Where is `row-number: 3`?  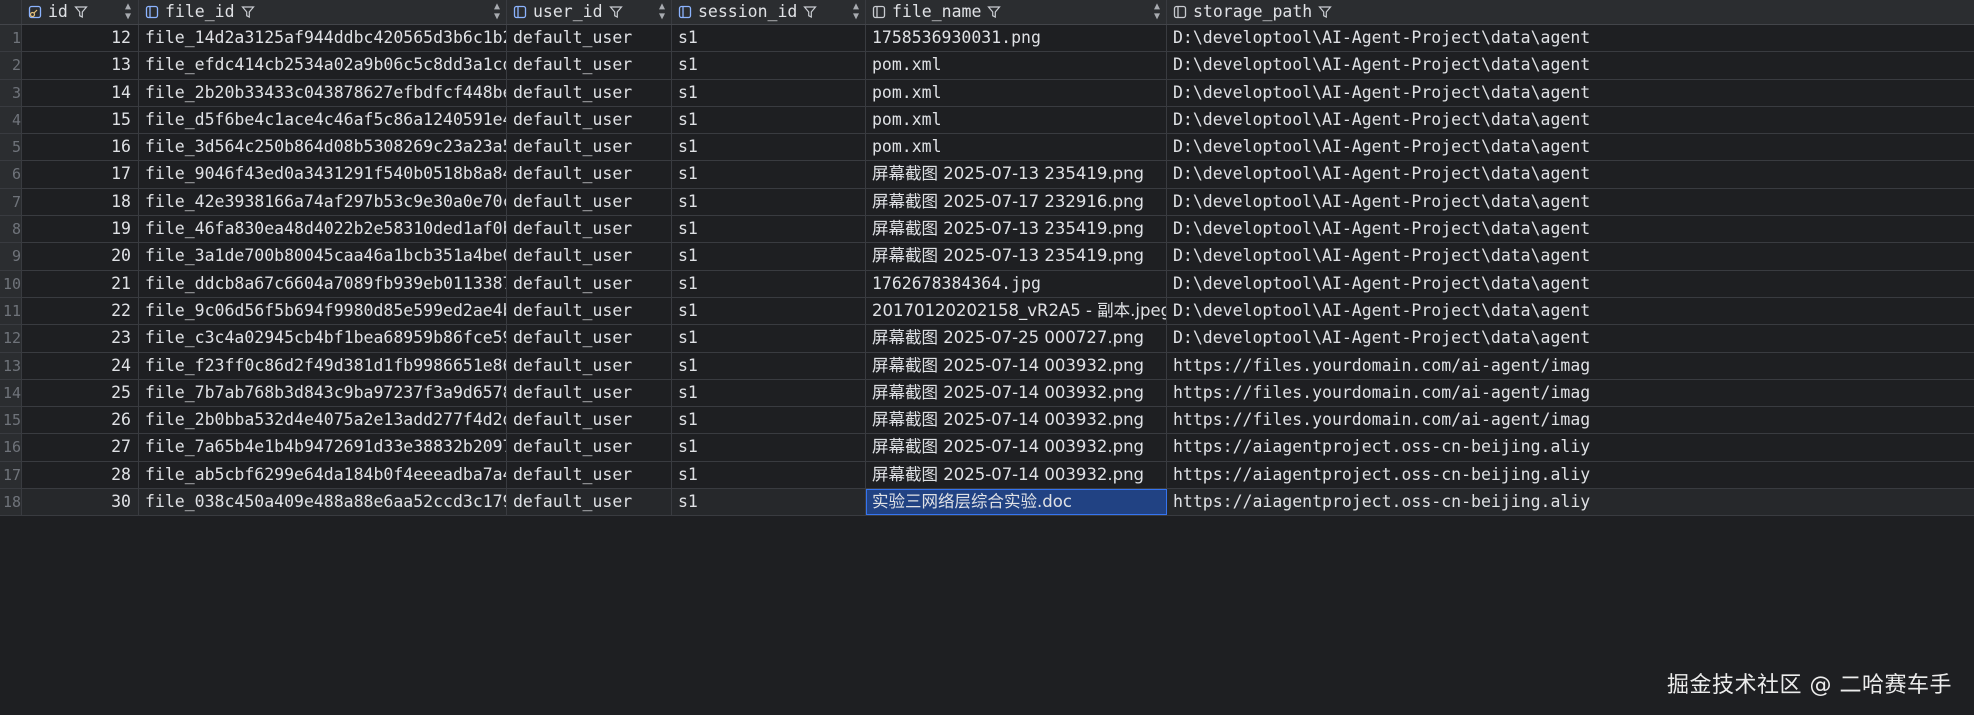
row-number: 3 is located at coordinates (11, 92).